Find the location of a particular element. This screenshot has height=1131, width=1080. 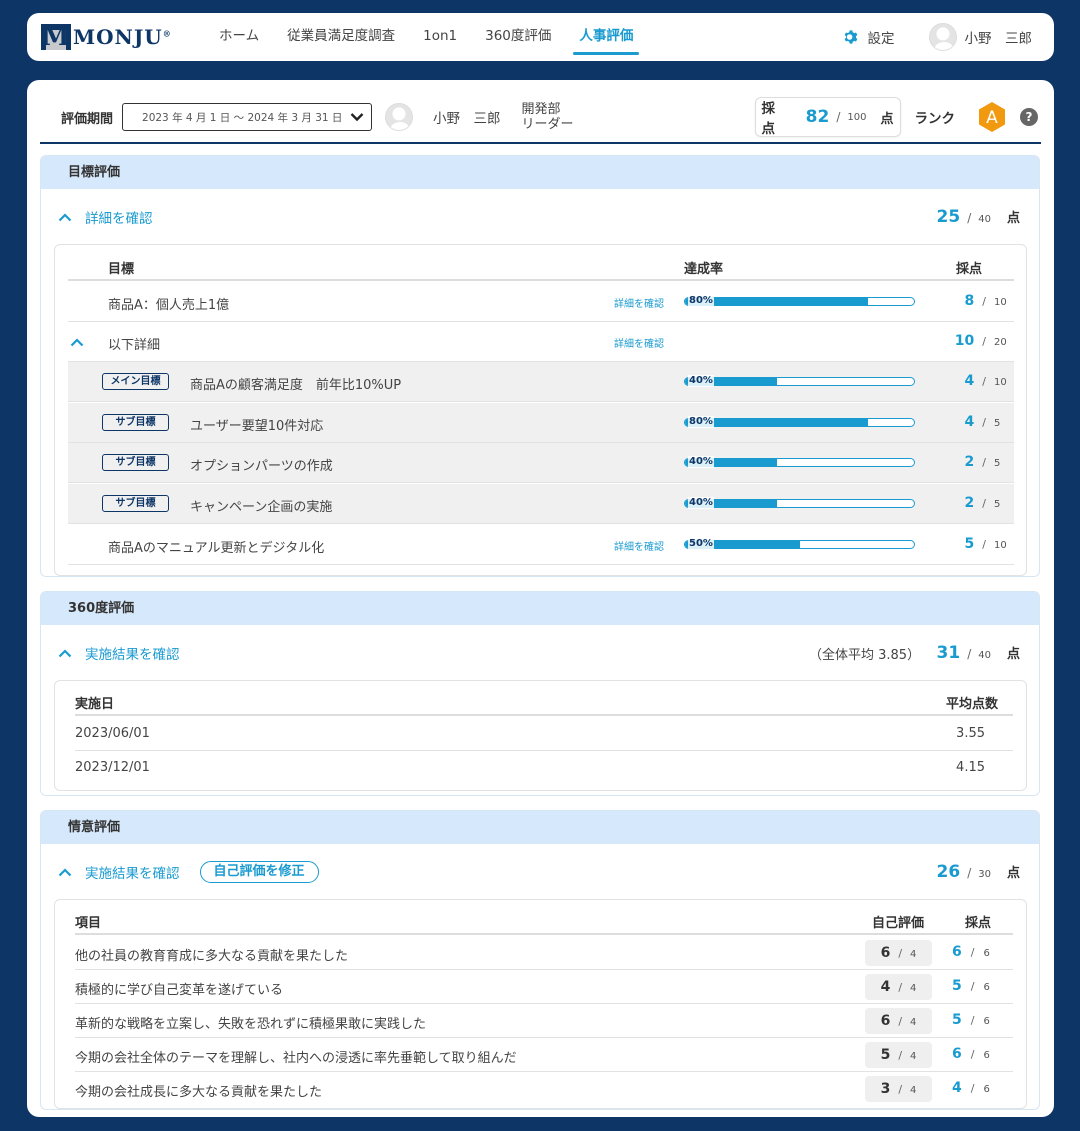

item-label: 他の社員の教育育成に多大なる貢献を果たした is located at coordinates (212, 956).